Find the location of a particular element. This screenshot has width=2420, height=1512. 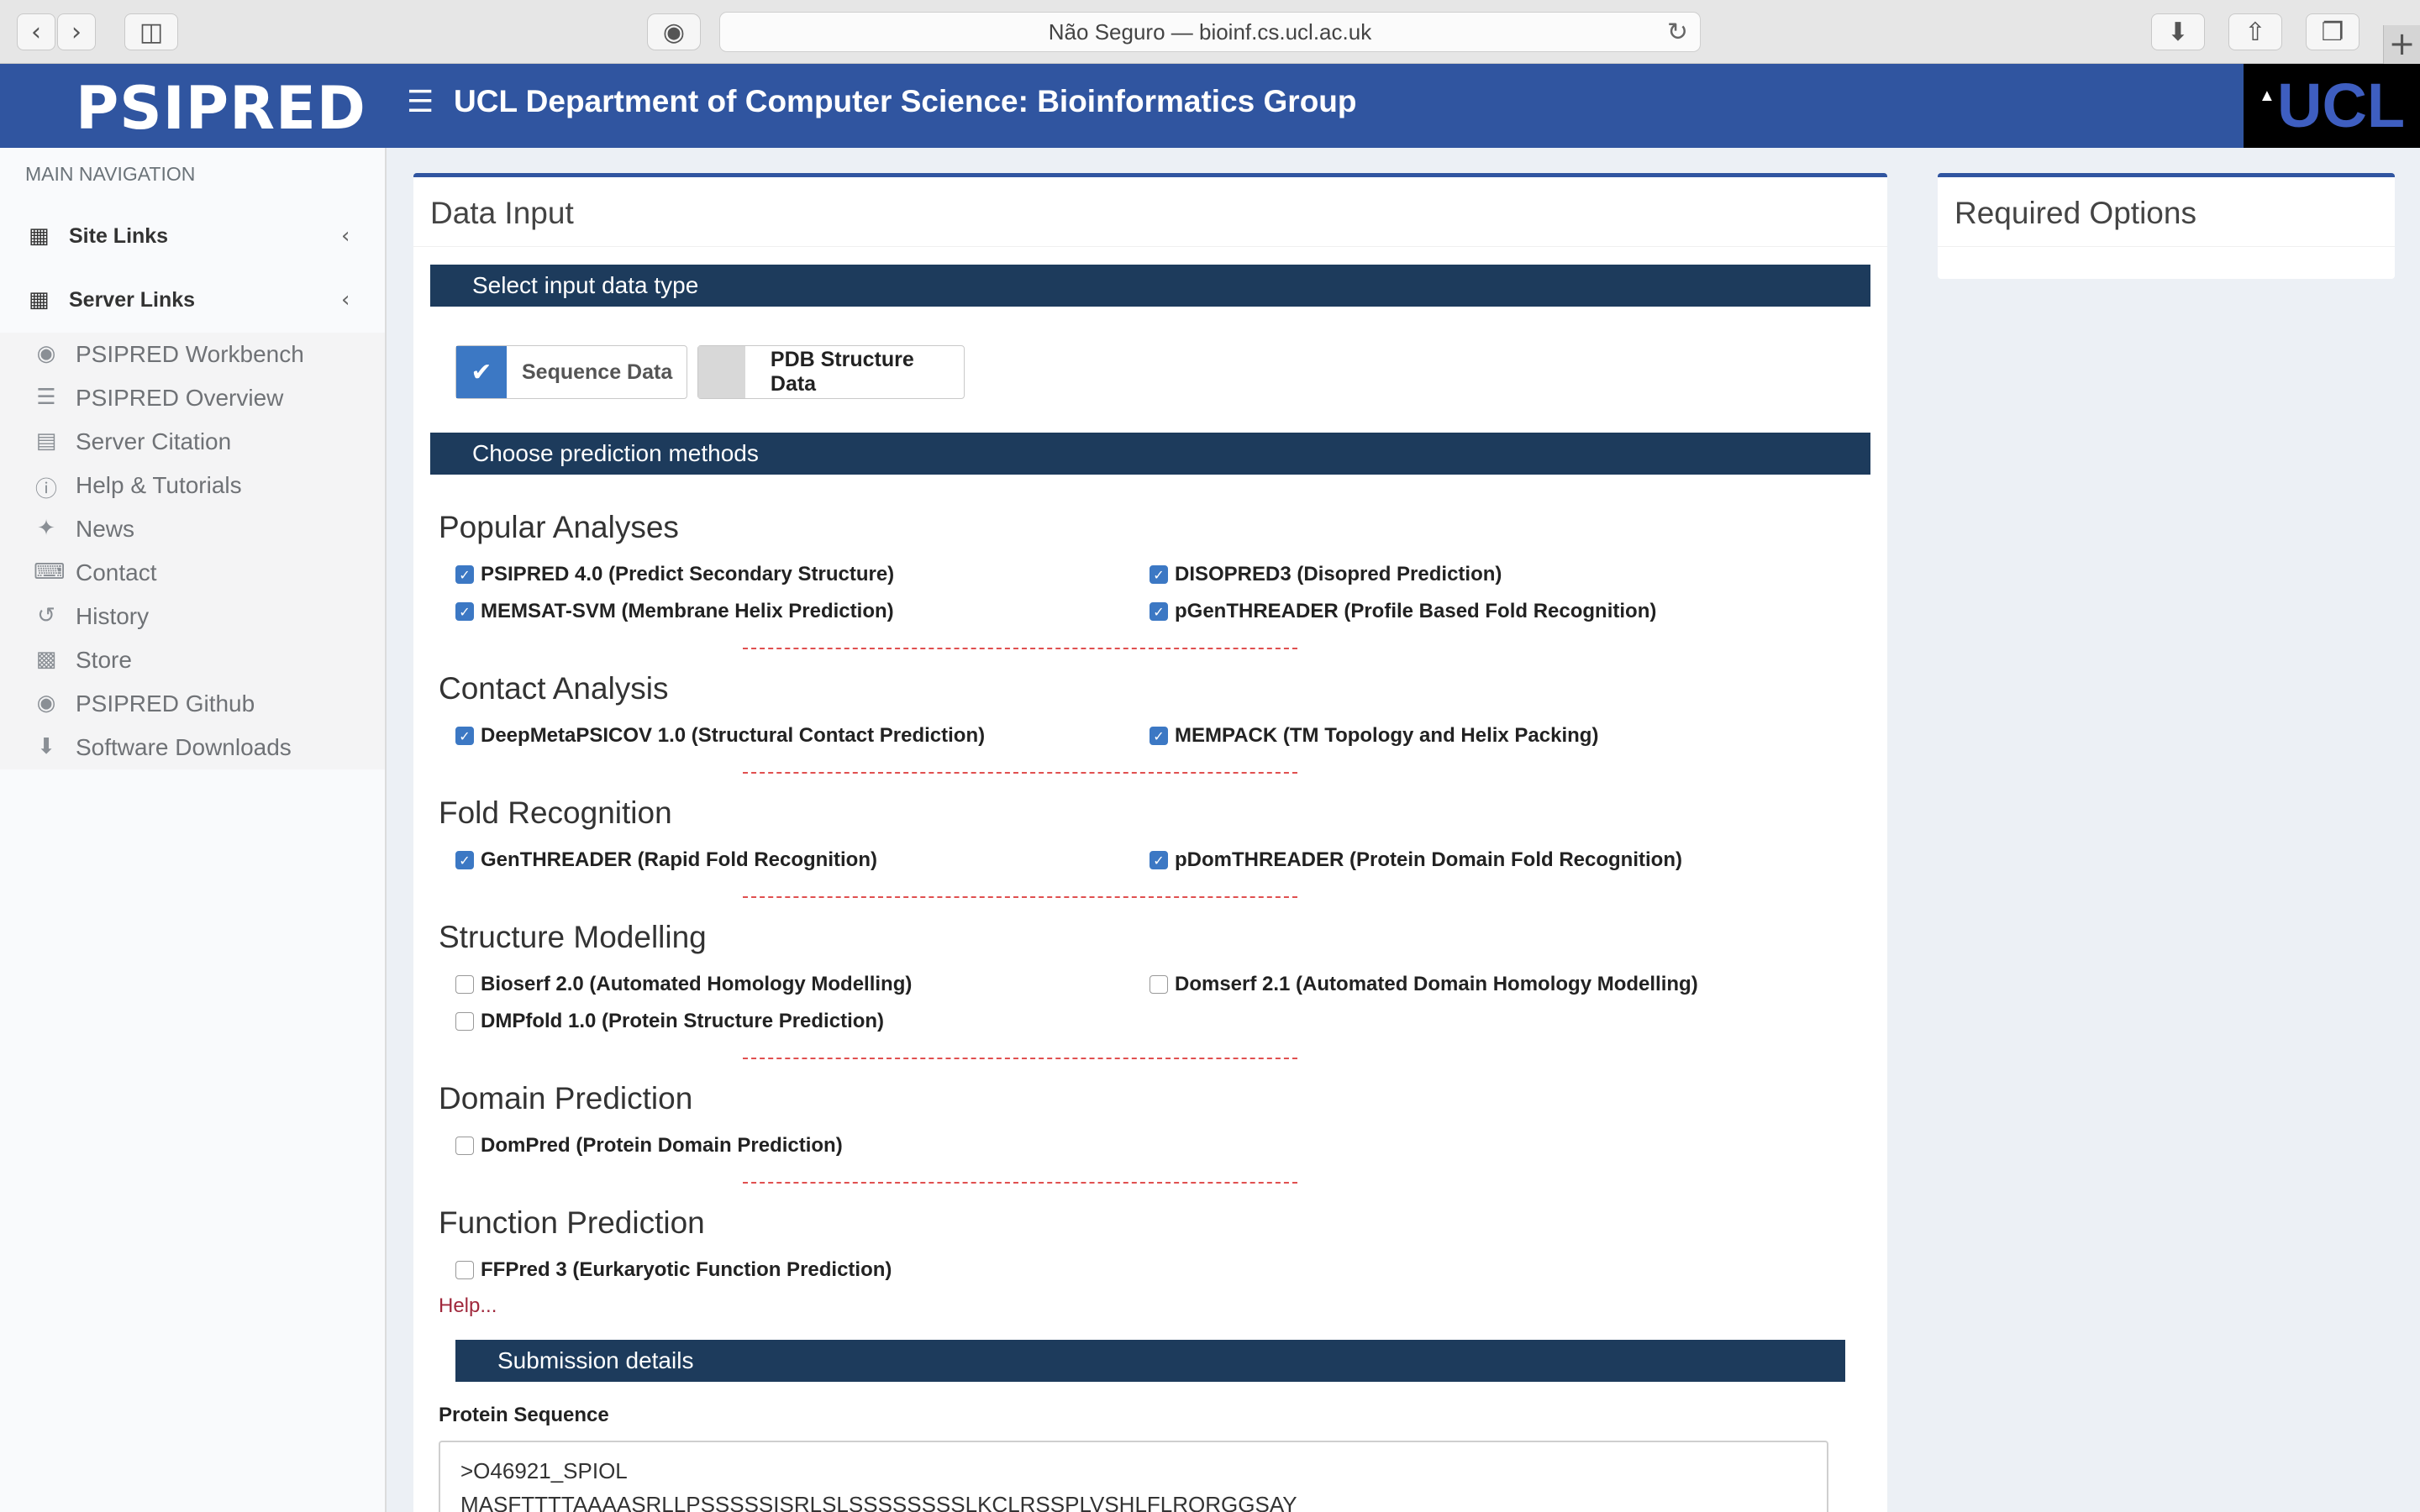

required-options-panel: Required Options is located at coordinates (2166, 226).